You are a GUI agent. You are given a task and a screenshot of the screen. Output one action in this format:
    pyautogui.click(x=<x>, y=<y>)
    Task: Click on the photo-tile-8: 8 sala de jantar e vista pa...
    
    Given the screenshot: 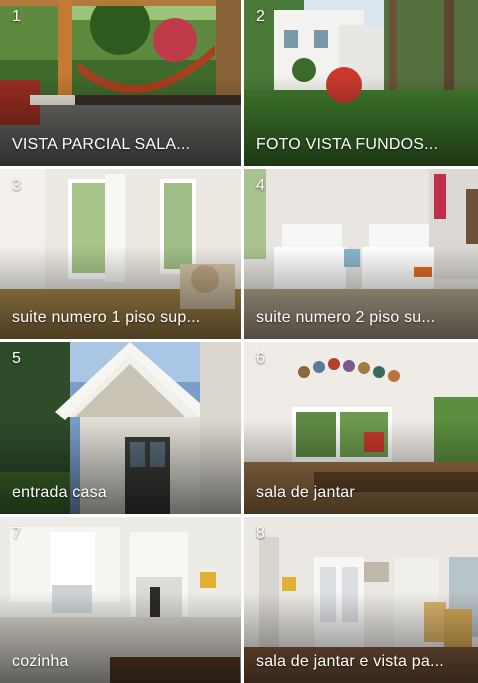 What is the action you would take?
    pyautogui.click(x=361, y=600)
    